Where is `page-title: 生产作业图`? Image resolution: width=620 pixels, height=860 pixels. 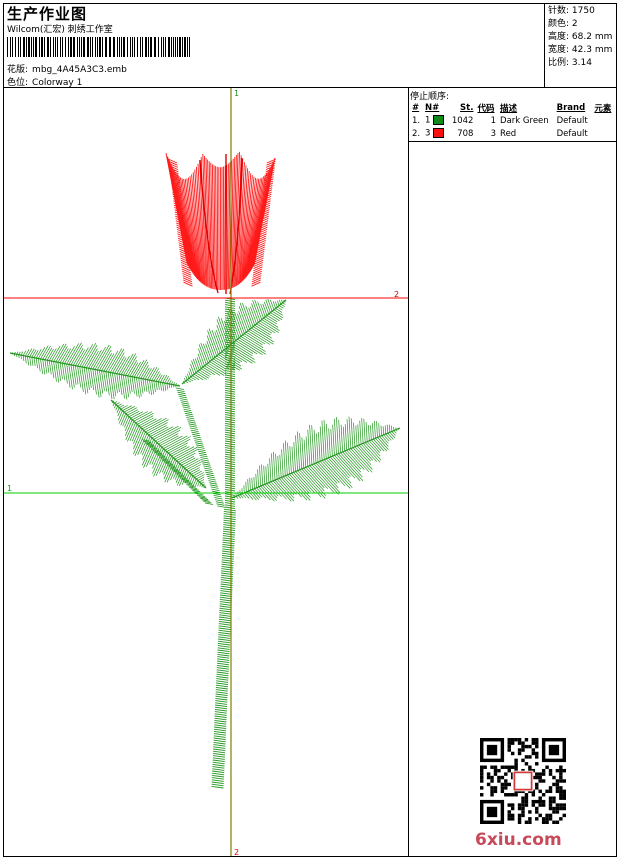
page-title: 生产作业图 is located at coordinates (47, 14).